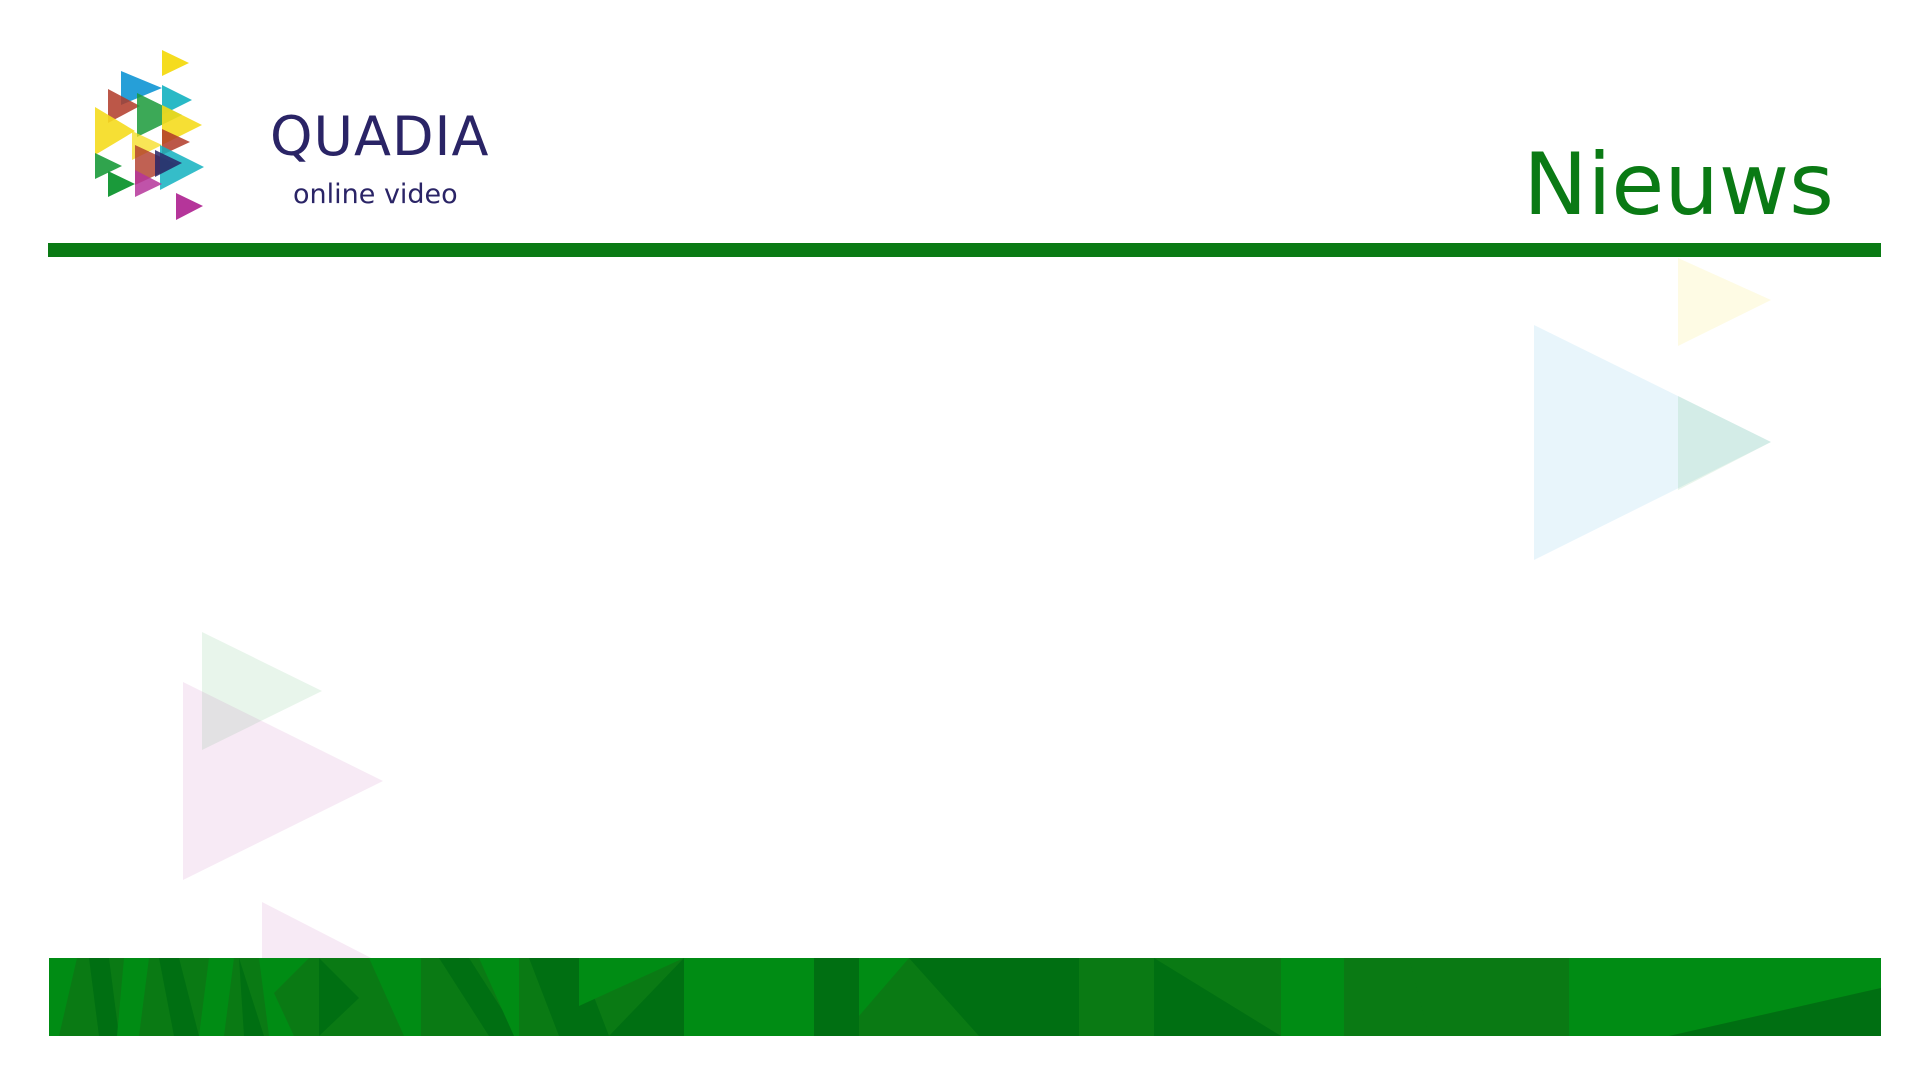  Describe the element at coordinates (149, 135) in the screenshot. I see `quadia-logo-mark-icon` at that location.